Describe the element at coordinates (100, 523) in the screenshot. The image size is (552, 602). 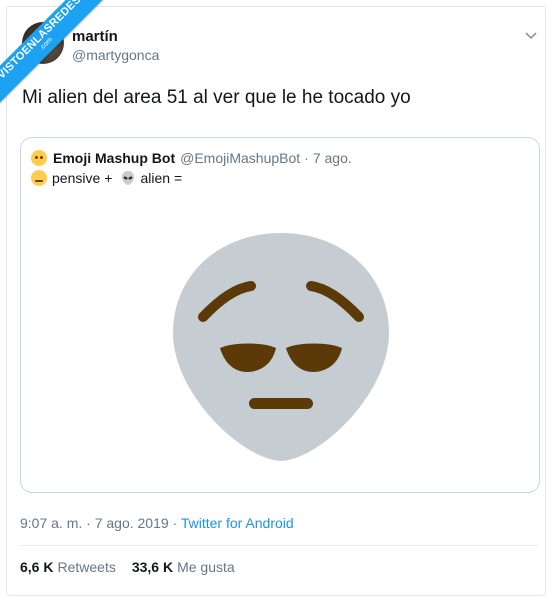
I see `tweet-timestamp: 9:07 a. m. · 7 ago. 2019 ·` at that location.